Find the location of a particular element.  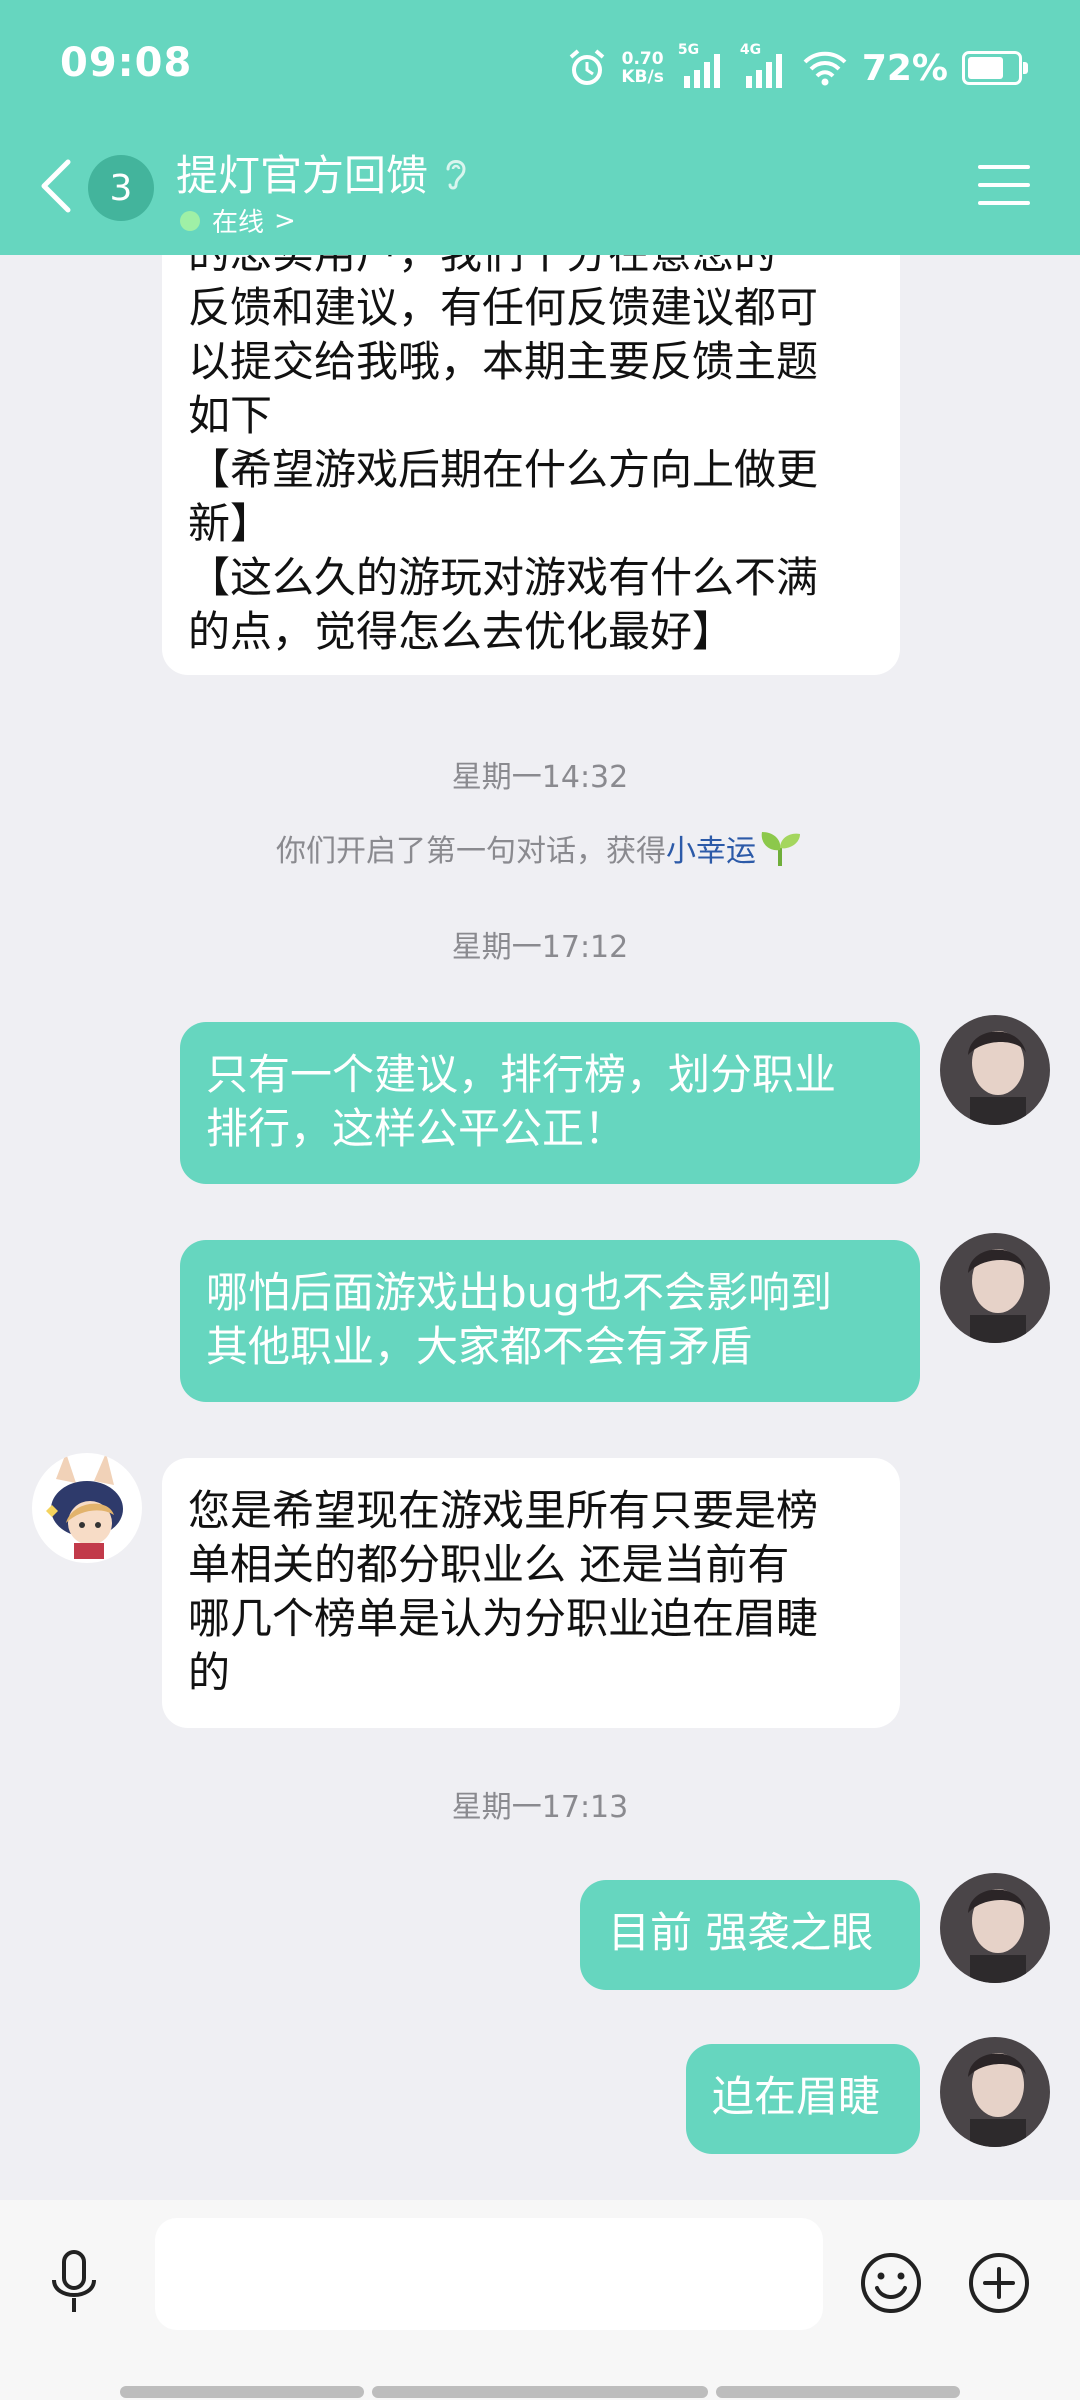

message-text-line: 哪几个榜单是认为分职业迫在眉睫 is located at coordinates (503, 1618).